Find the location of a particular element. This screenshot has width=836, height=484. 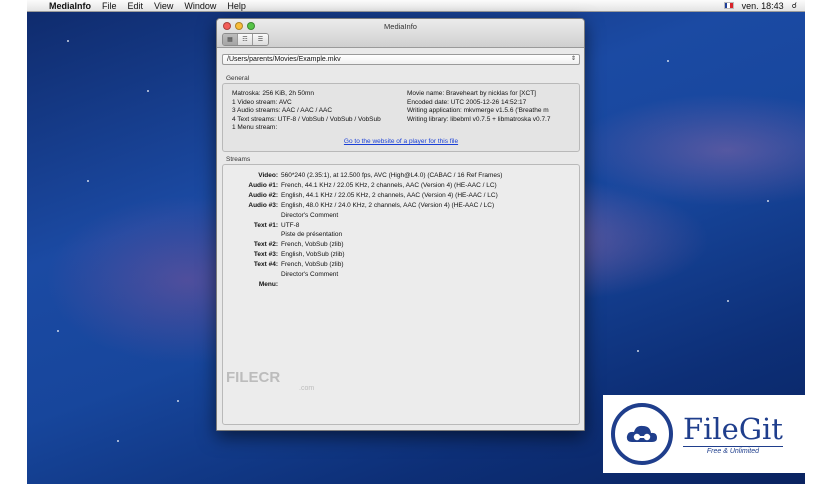

popup-arrows-icon: ⇕ is located at coordinates (573, 59).